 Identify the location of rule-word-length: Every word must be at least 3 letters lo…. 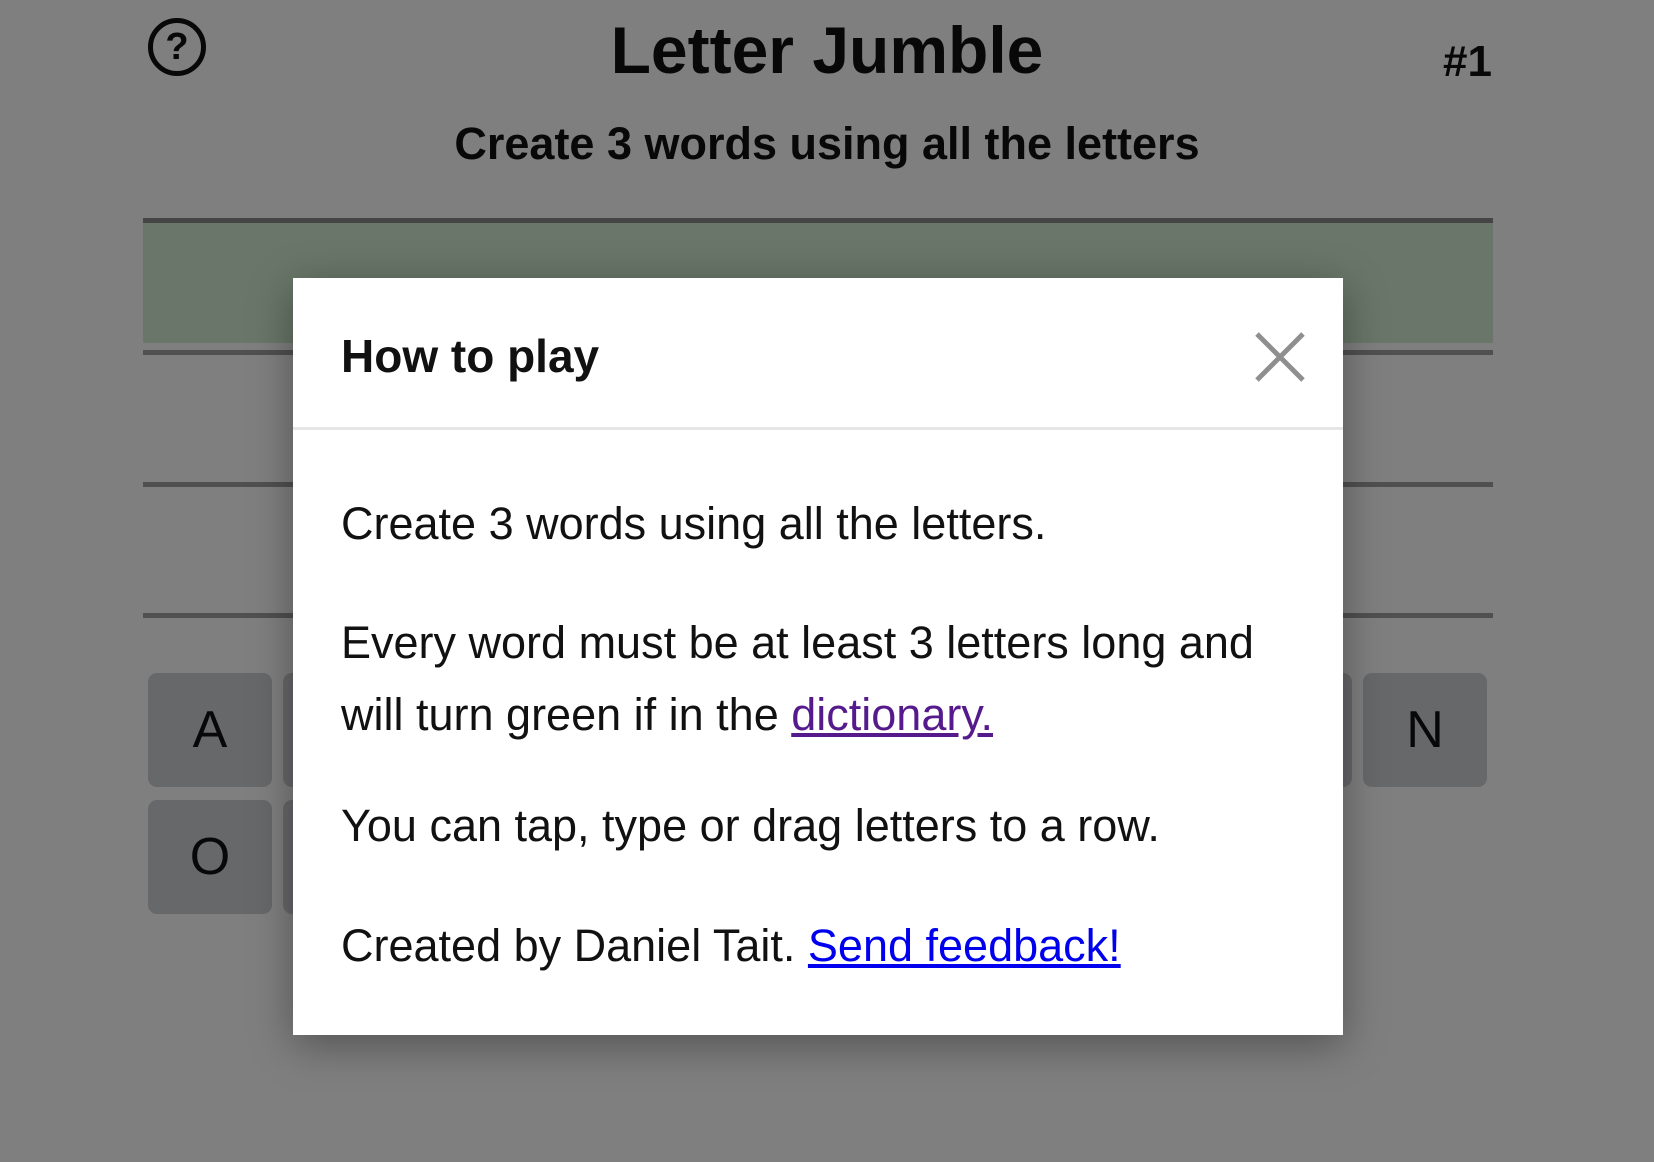
(821, 679).